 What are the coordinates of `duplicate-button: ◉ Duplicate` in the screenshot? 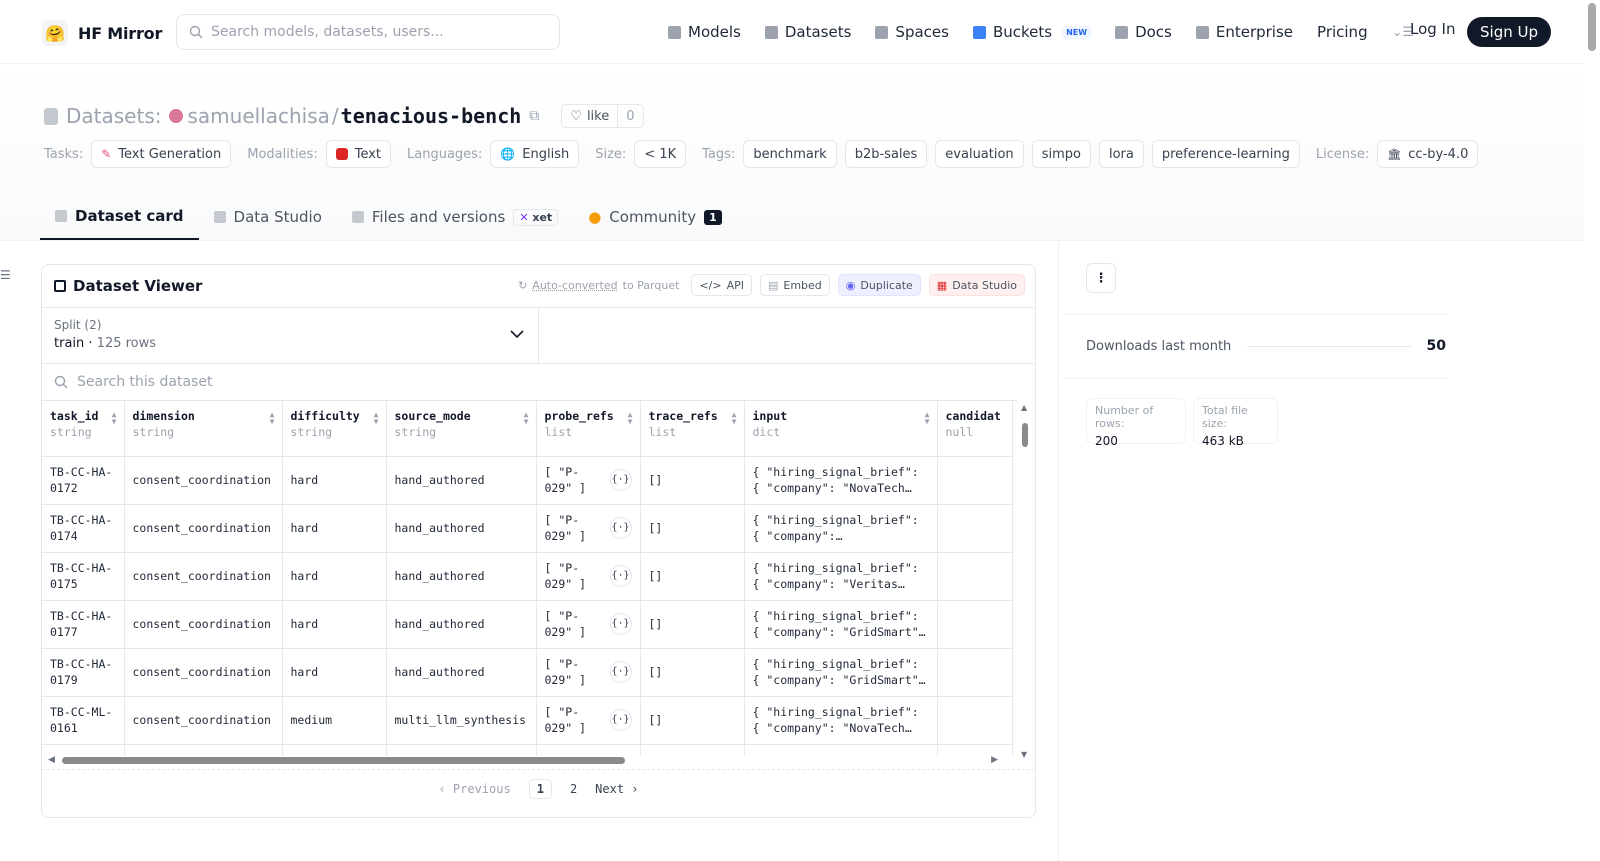 It's located at (879, 285).